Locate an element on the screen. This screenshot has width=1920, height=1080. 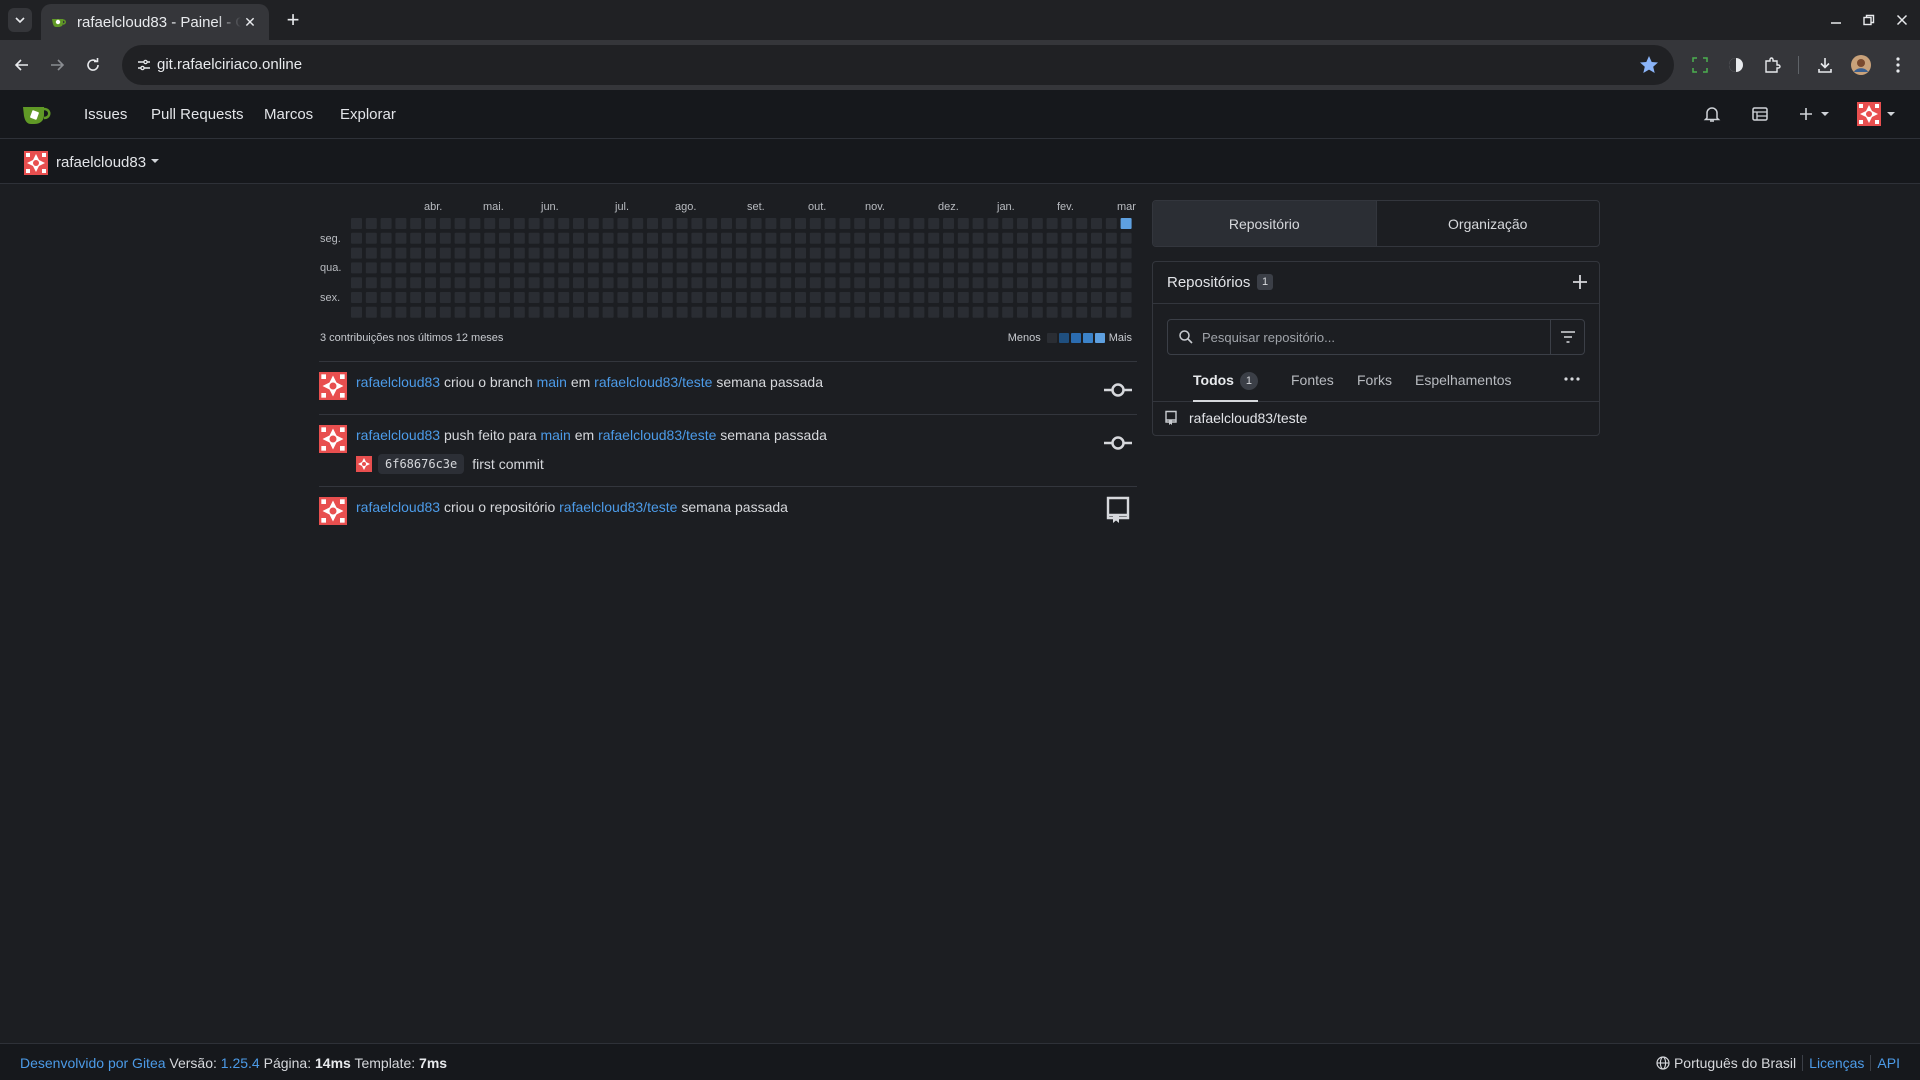
create-new-dropdown is located at coordinates (1814, 114).